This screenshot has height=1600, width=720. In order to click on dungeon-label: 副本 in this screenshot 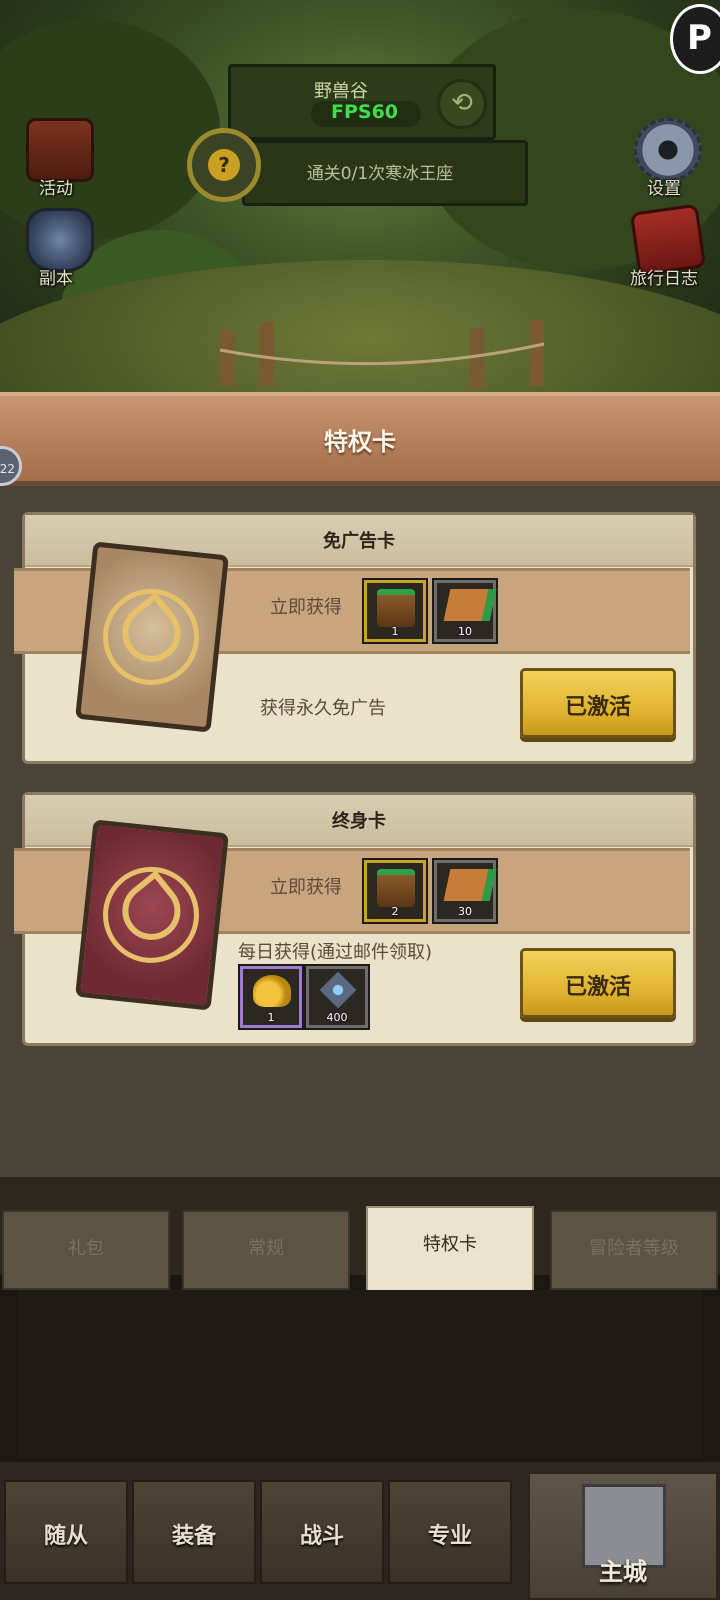, I will do `click(56, 279)`.